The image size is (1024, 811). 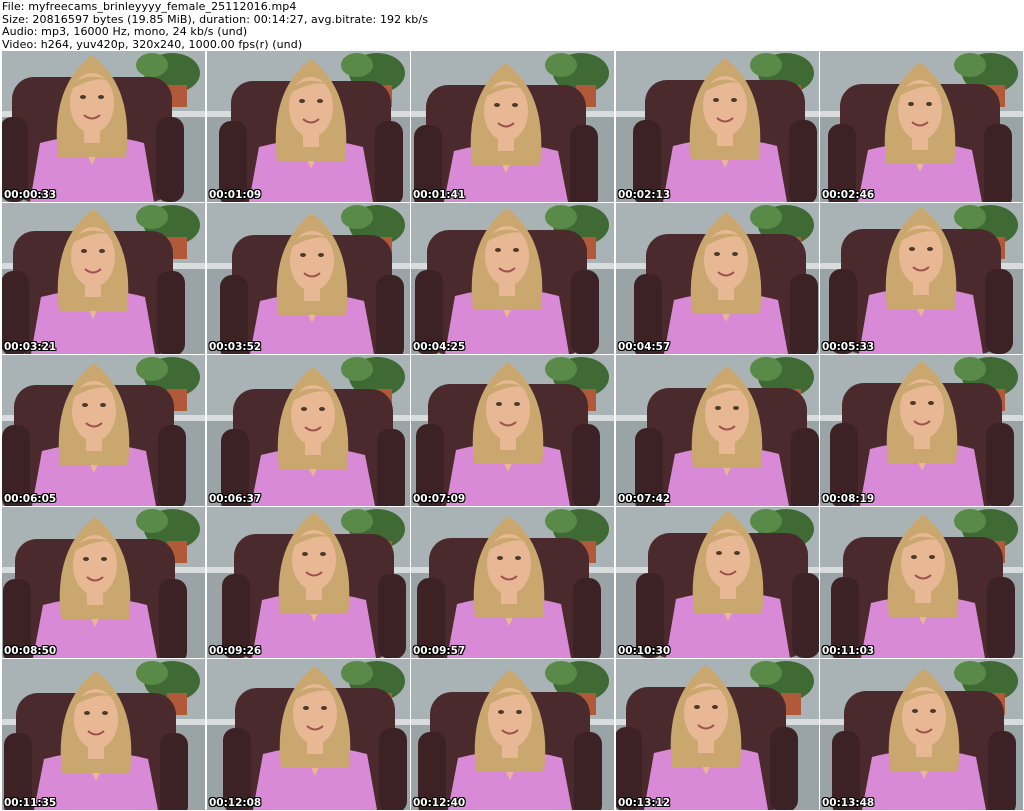 I want to click on timestamp-label: 00:10:30, so click(x=644, y=651).